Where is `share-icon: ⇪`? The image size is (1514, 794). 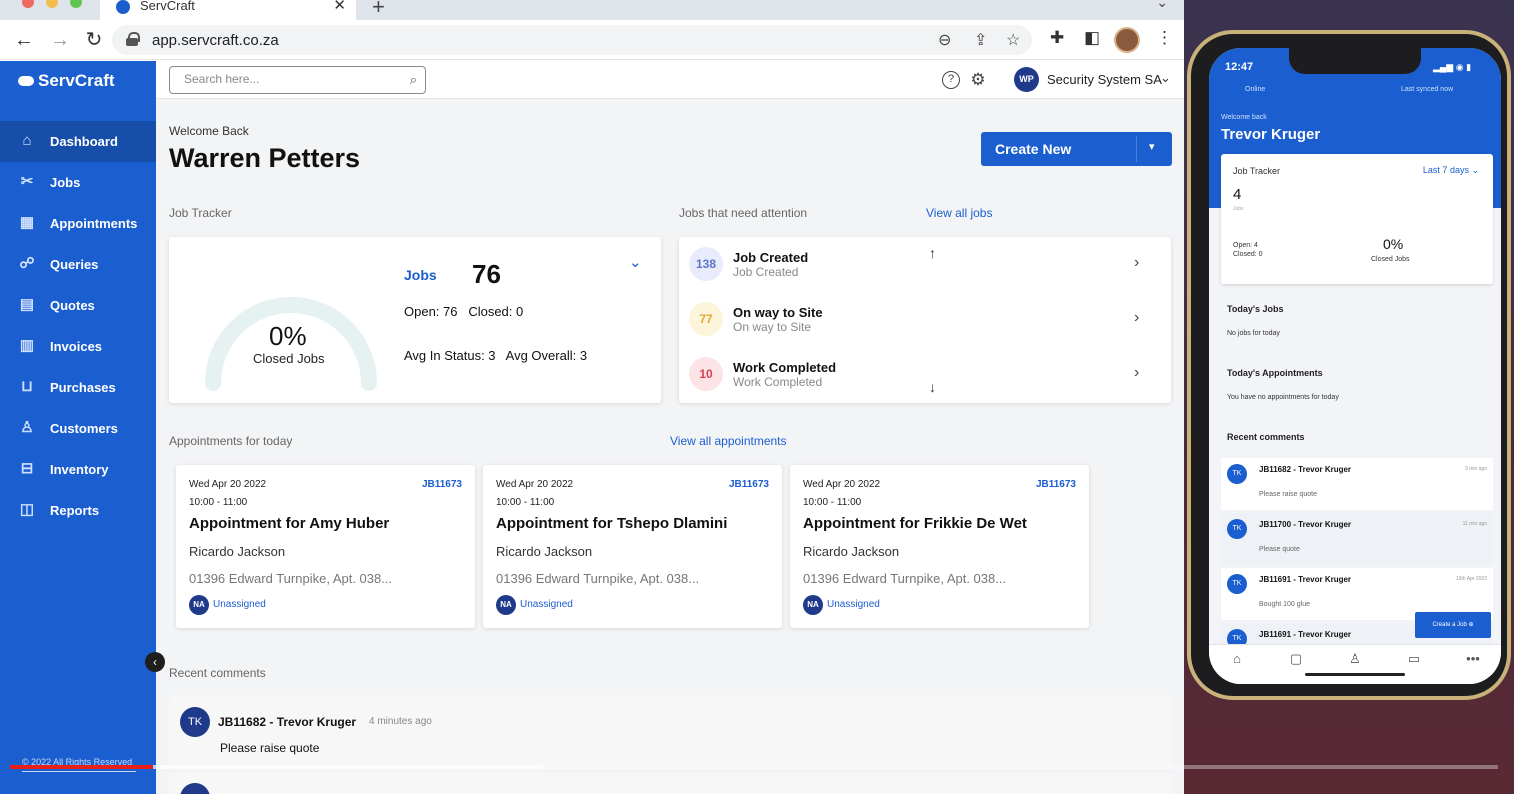
share-icon: ⇪ is located at coordinates (980, 40).